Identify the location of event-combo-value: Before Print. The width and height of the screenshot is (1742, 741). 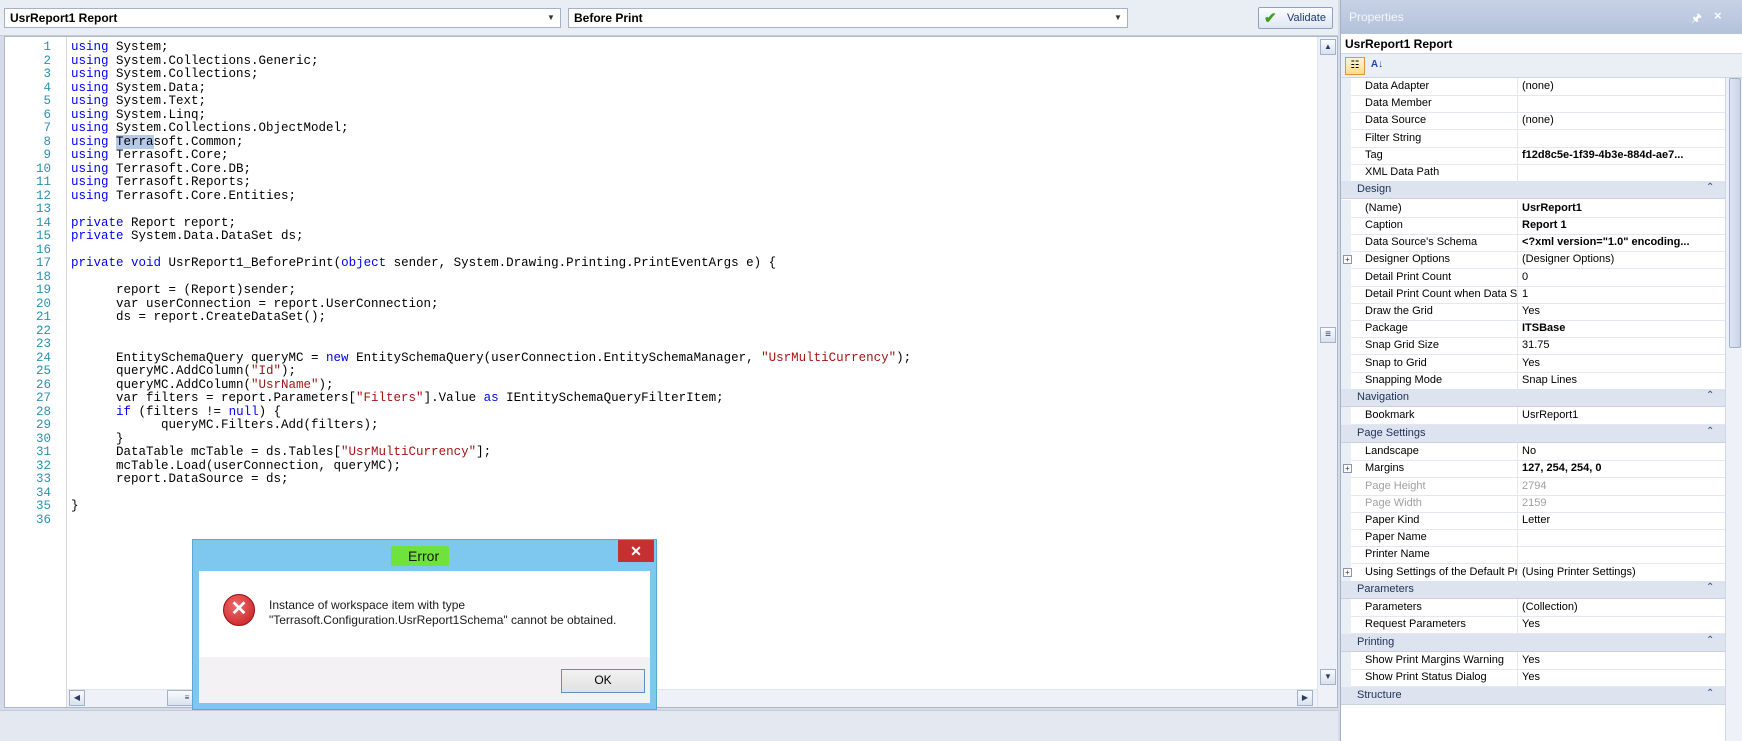
(608, 18).